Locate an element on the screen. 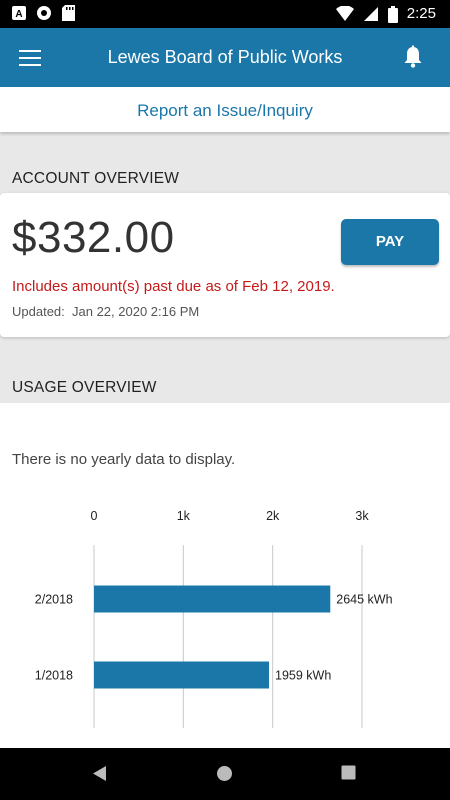 Image resolution: width=450 pixels, height=800 pixels. usage-section-title: USAGE OVERVIEW is located at coordinates (84, 387).